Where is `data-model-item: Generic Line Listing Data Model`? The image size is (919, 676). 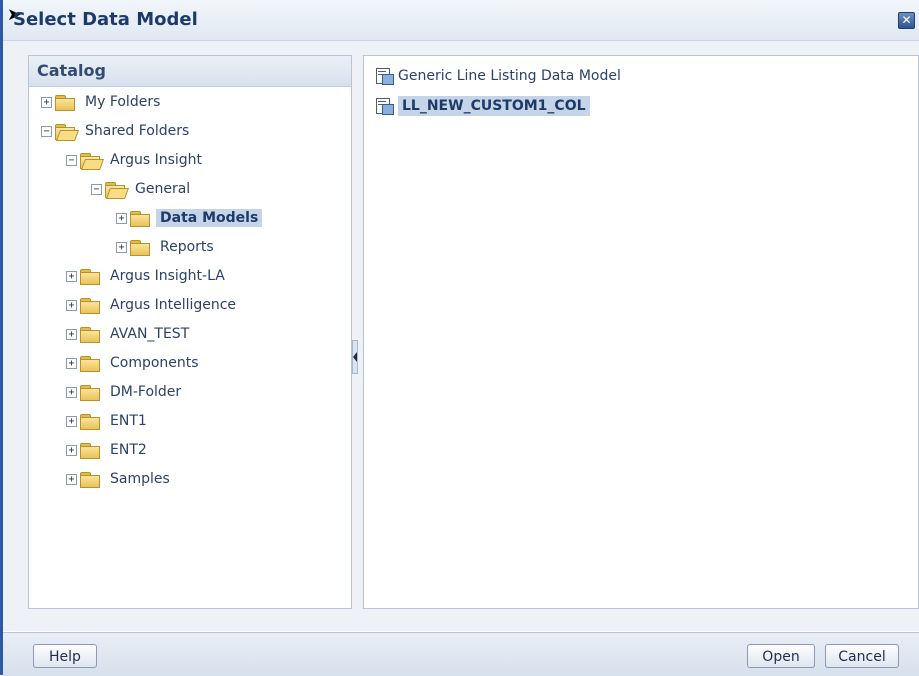 data-model-item: Generic Line Listing Data Model is located at coordinates (498, 76).